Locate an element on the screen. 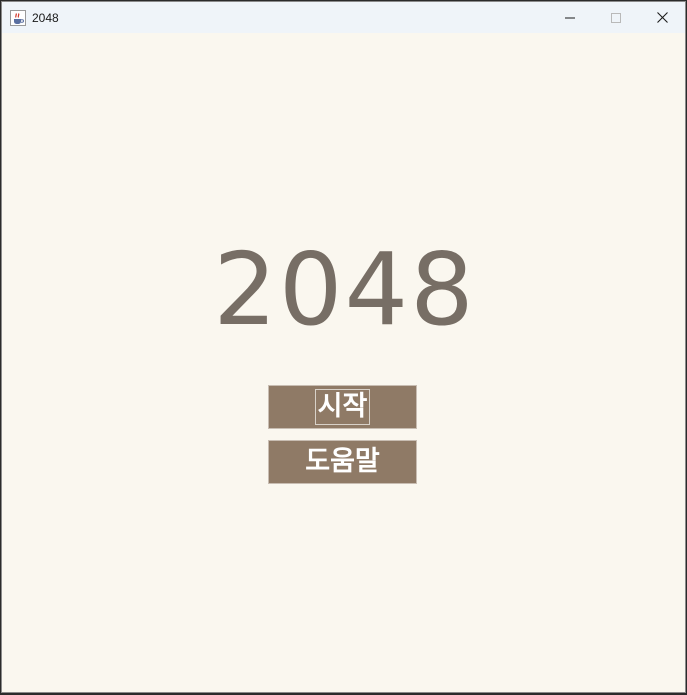 The image size is (687, 695). java-cup-icon is located at coordinates (18, 17).